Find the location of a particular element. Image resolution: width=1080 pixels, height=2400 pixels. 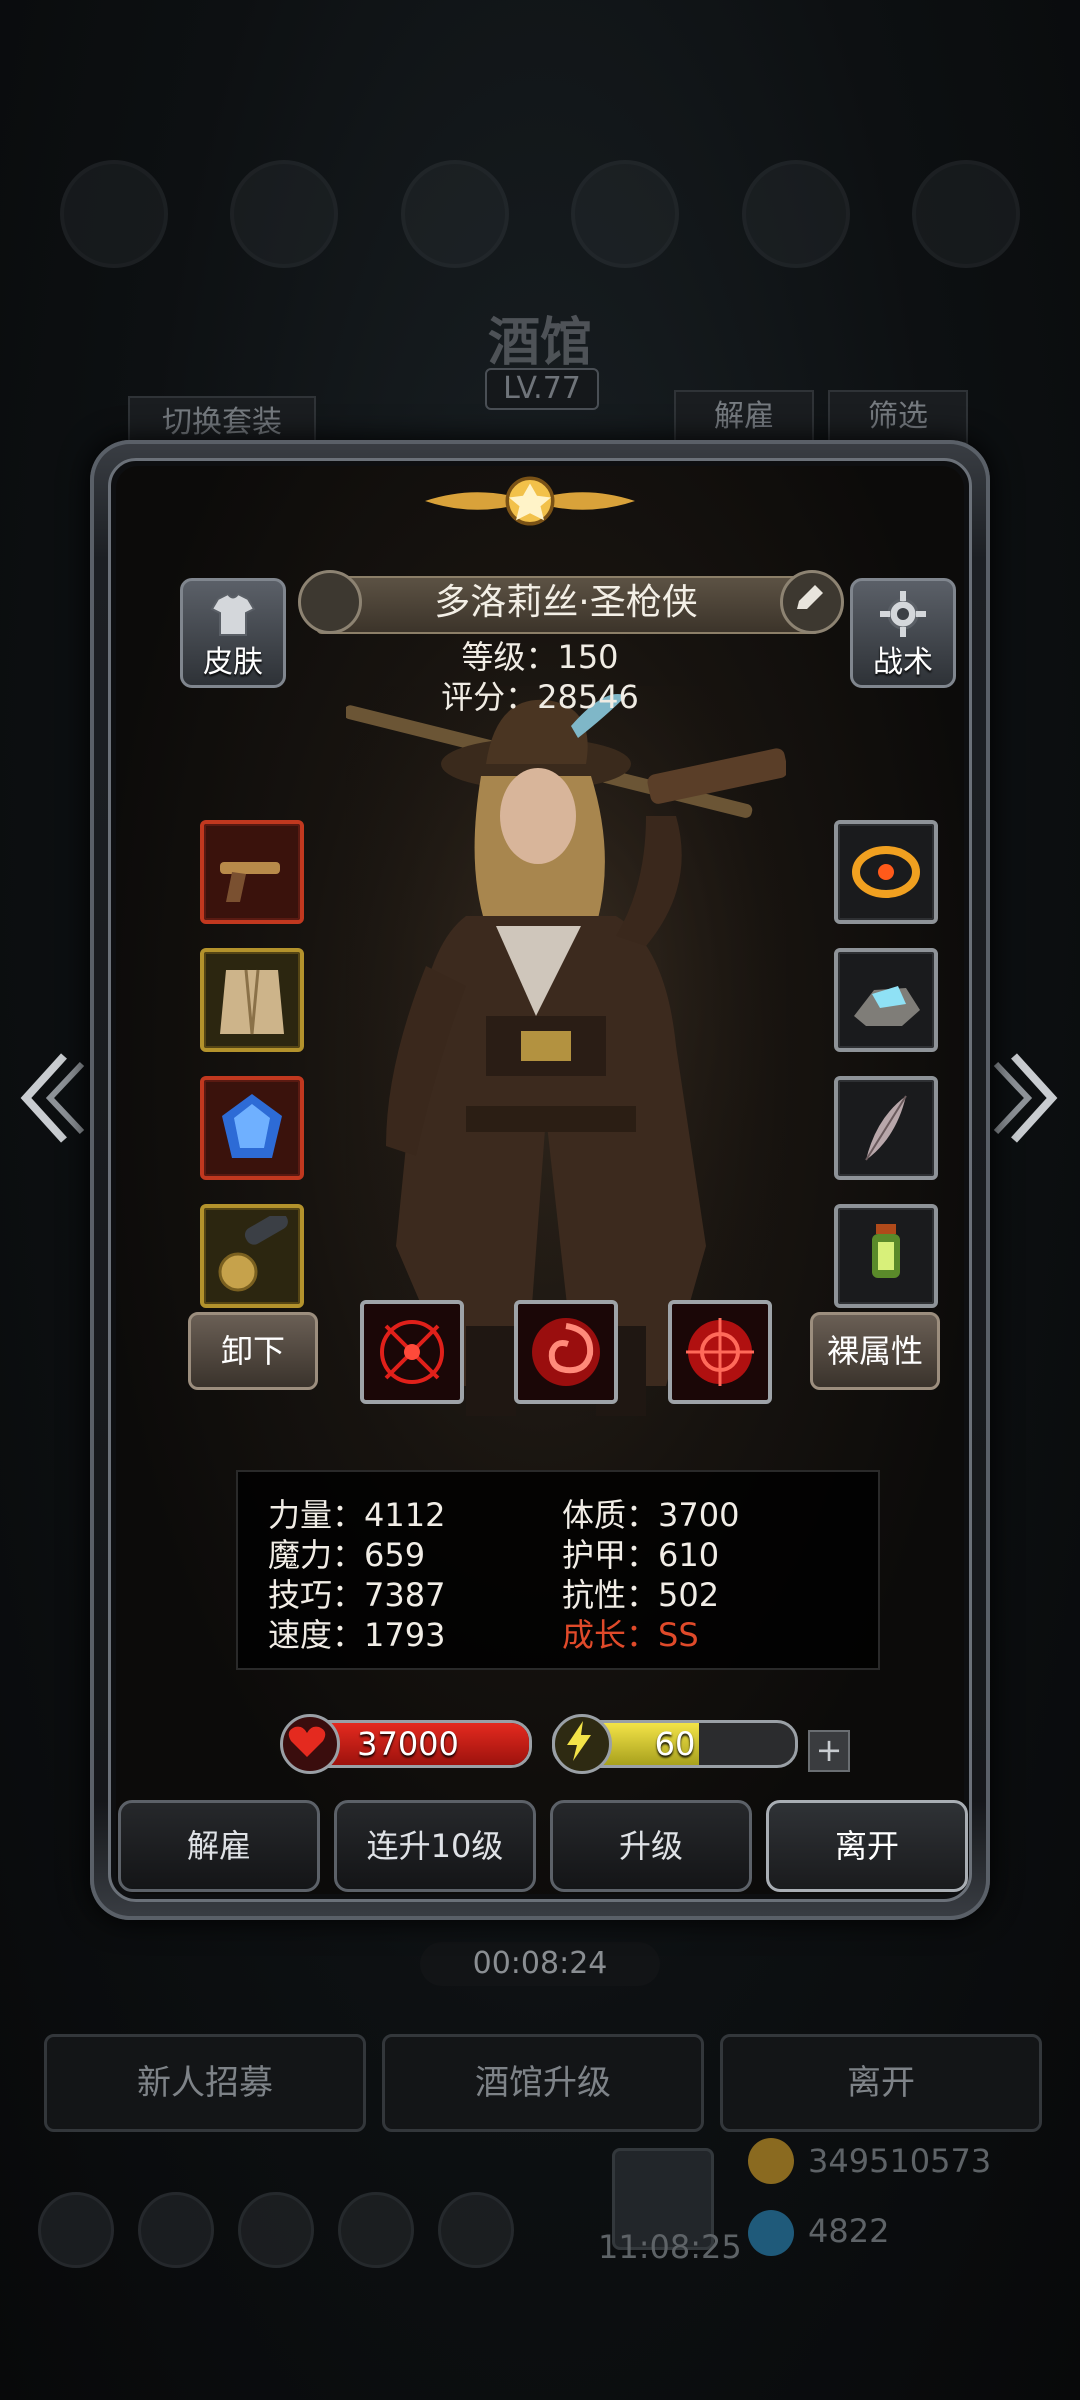

swirl-skill-icon is located at coordinates (566, 1352).